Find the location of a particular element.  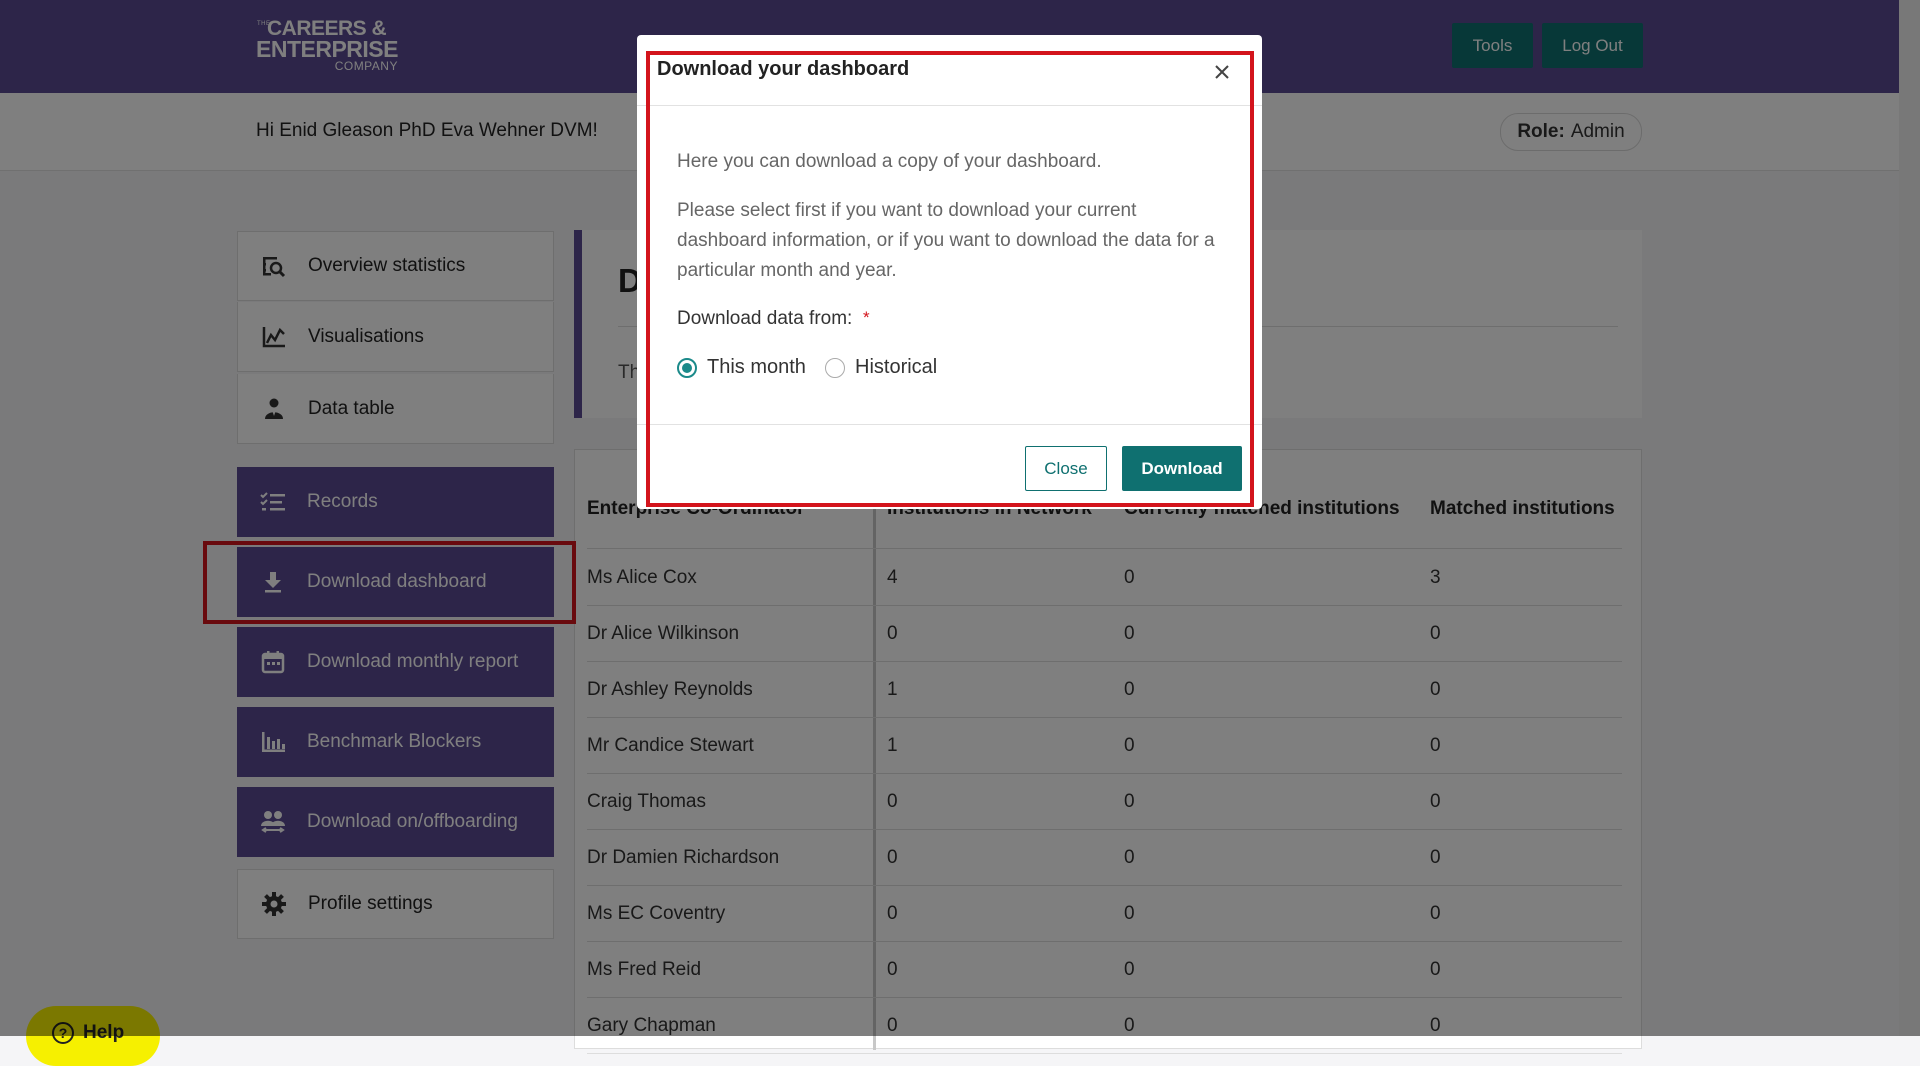

row-divider is located at coordinates (1104, 1053).